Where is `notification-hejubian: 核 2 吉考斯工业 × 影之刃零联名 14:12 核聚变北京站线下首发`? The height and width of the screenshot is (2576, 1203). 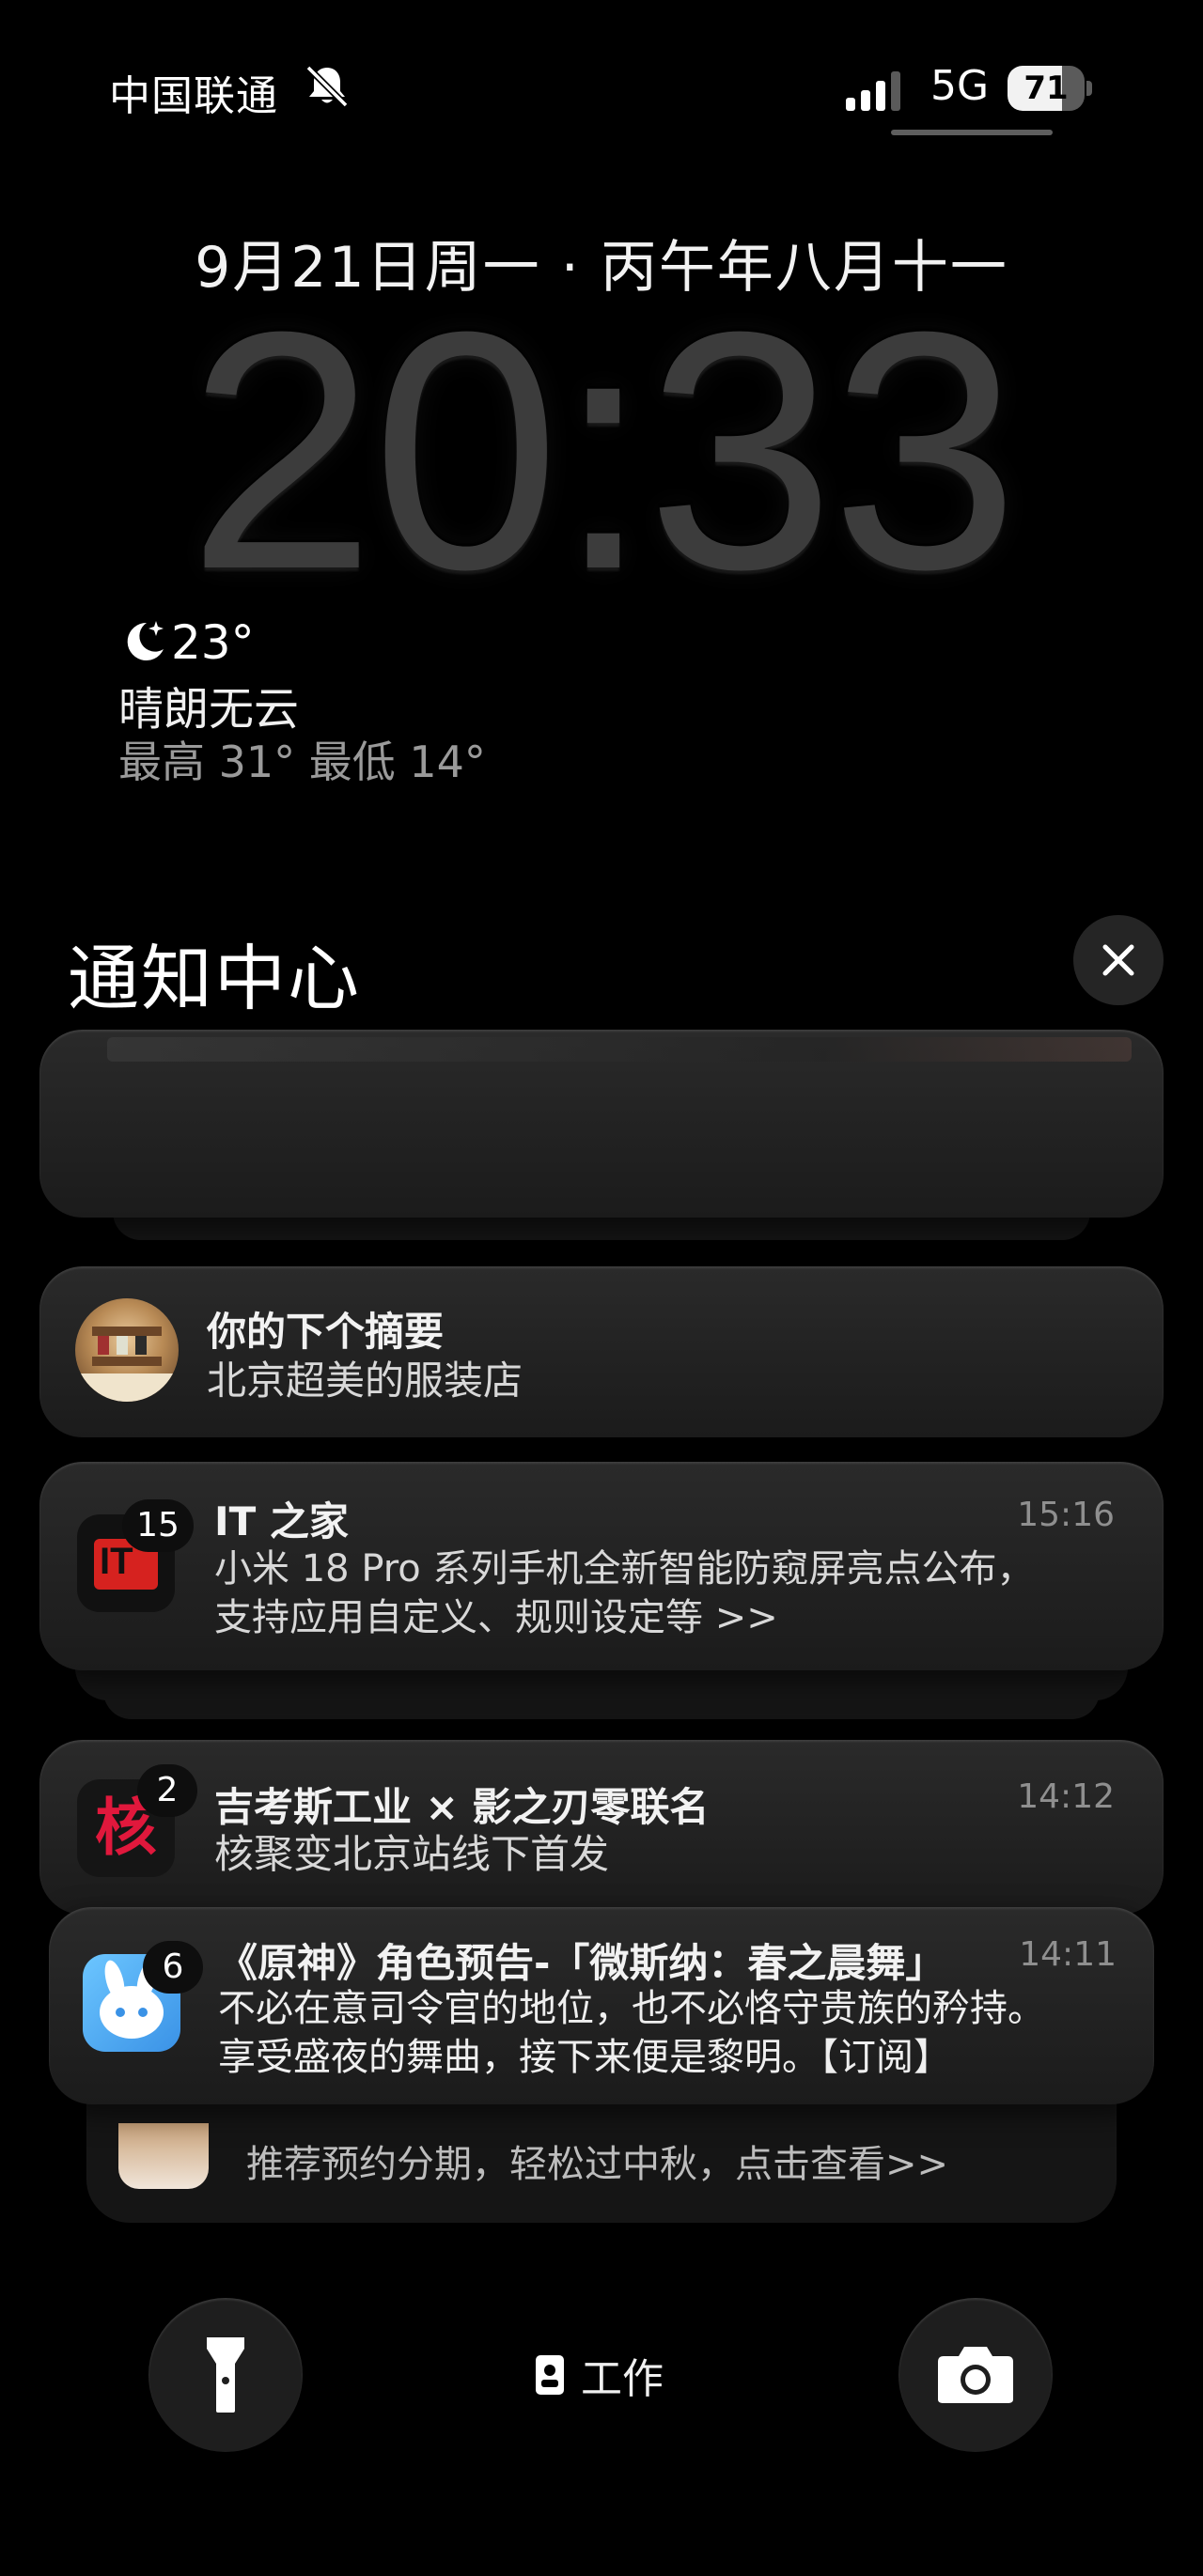
notification-hejubian: 核 2 吉考斯工业 × 影之刃零联名 14:12 核聚变北京站线下首发 is located at coordinates (601, 1828).